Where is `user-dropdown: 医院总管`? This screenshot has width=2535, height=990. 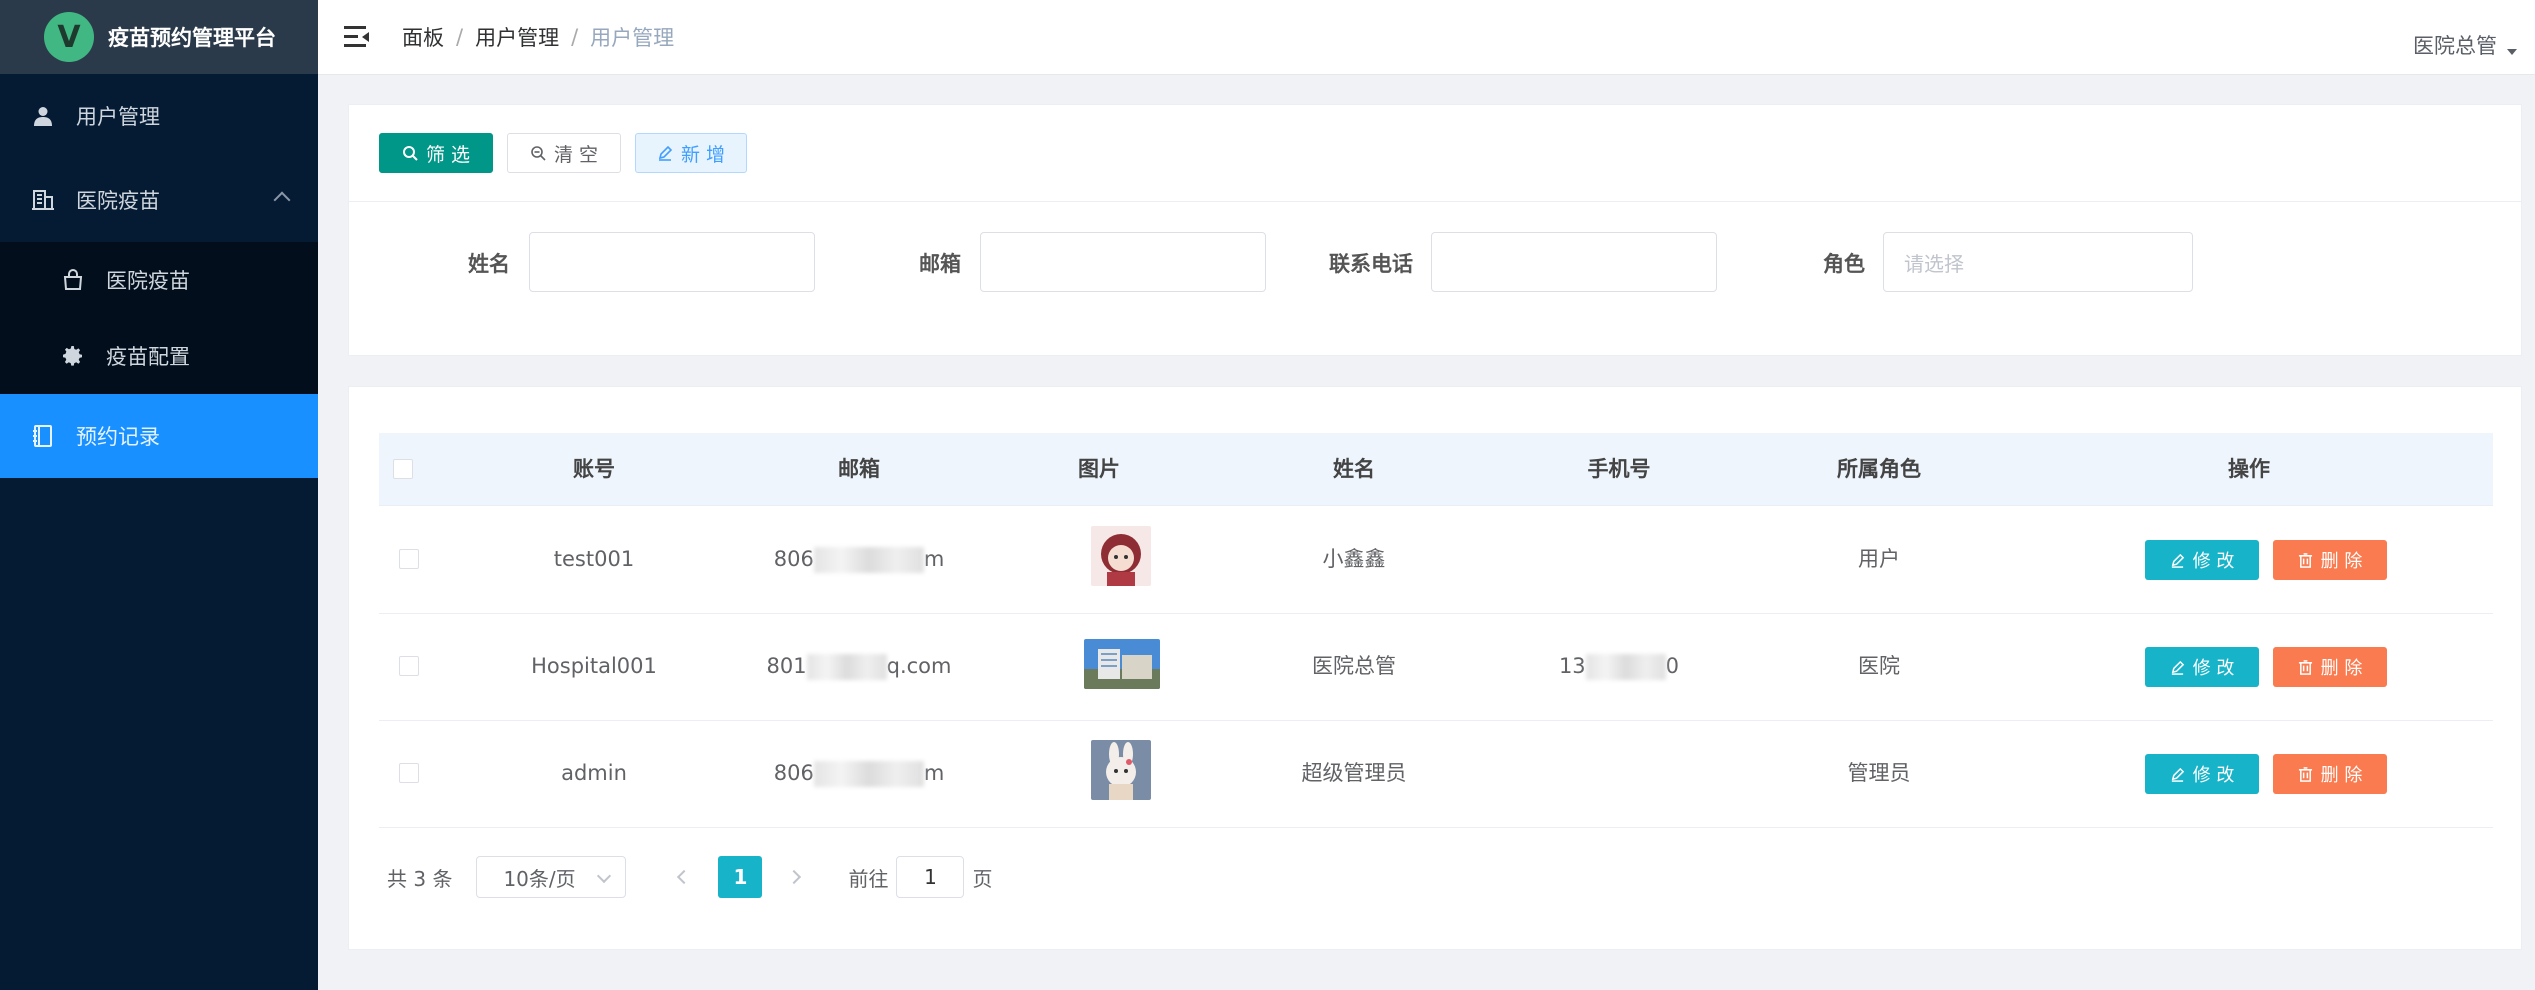
user-dropdown: 医院总管 is located at coordinates (2465, 45).